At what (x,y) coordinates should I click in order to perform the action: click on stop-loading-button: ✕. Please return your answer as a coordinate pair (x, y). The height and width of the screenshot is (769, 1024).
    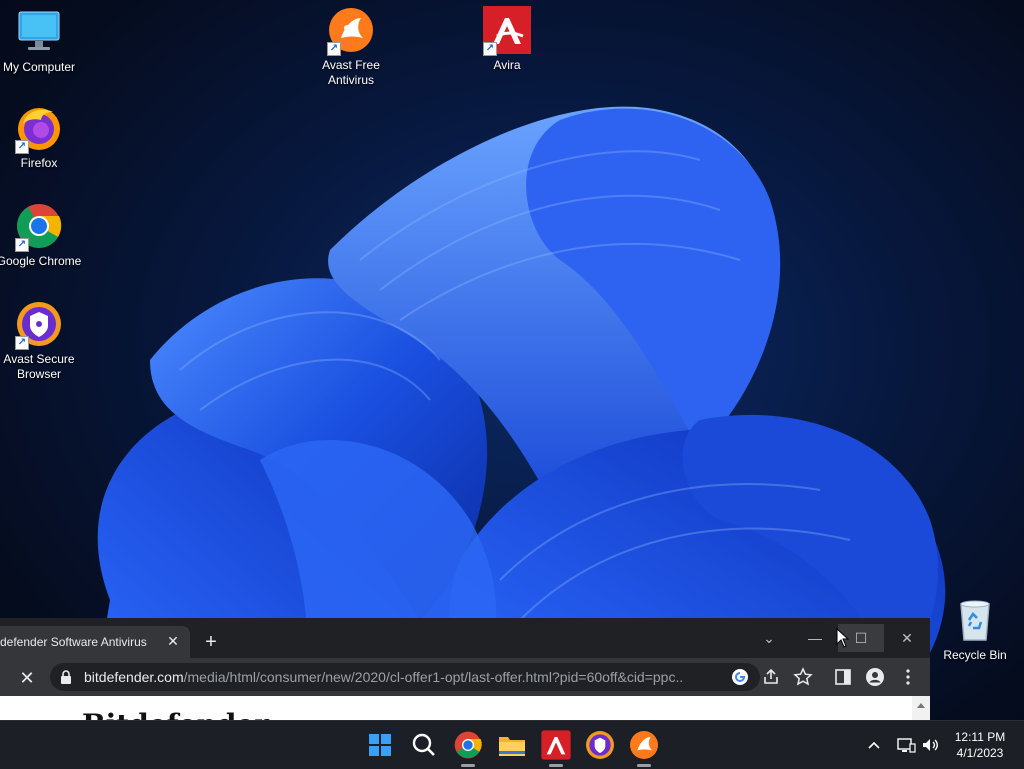
    Looking at the image, I should click on (27, 678).